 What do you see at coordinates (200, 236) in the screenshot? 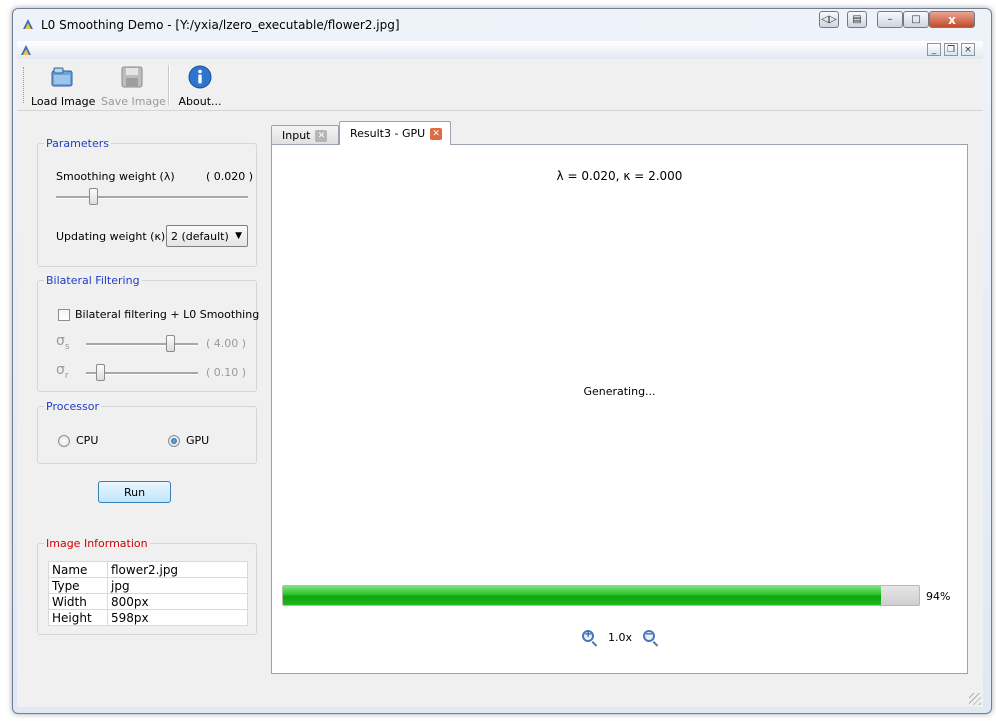
I see `updating-weight-selected: 2 (default)` at bounding box center [200, 236].